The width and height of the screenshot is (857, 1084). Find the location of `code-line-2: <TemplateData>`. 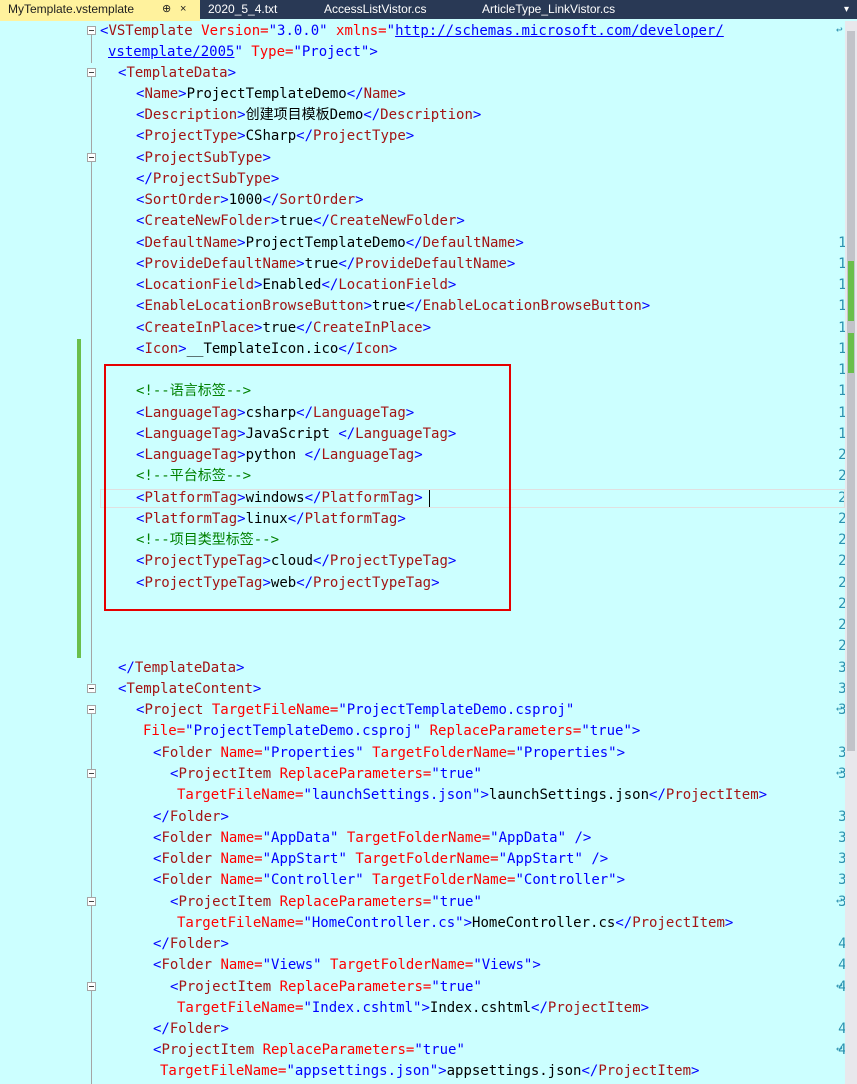

code-line-2: <TemplateData> is located at coordinates (177, 73).